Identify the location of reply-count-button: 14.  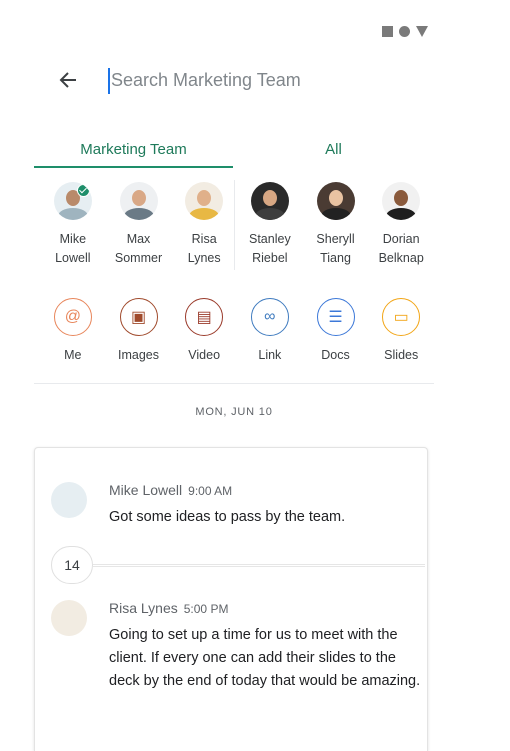
(72, 565).